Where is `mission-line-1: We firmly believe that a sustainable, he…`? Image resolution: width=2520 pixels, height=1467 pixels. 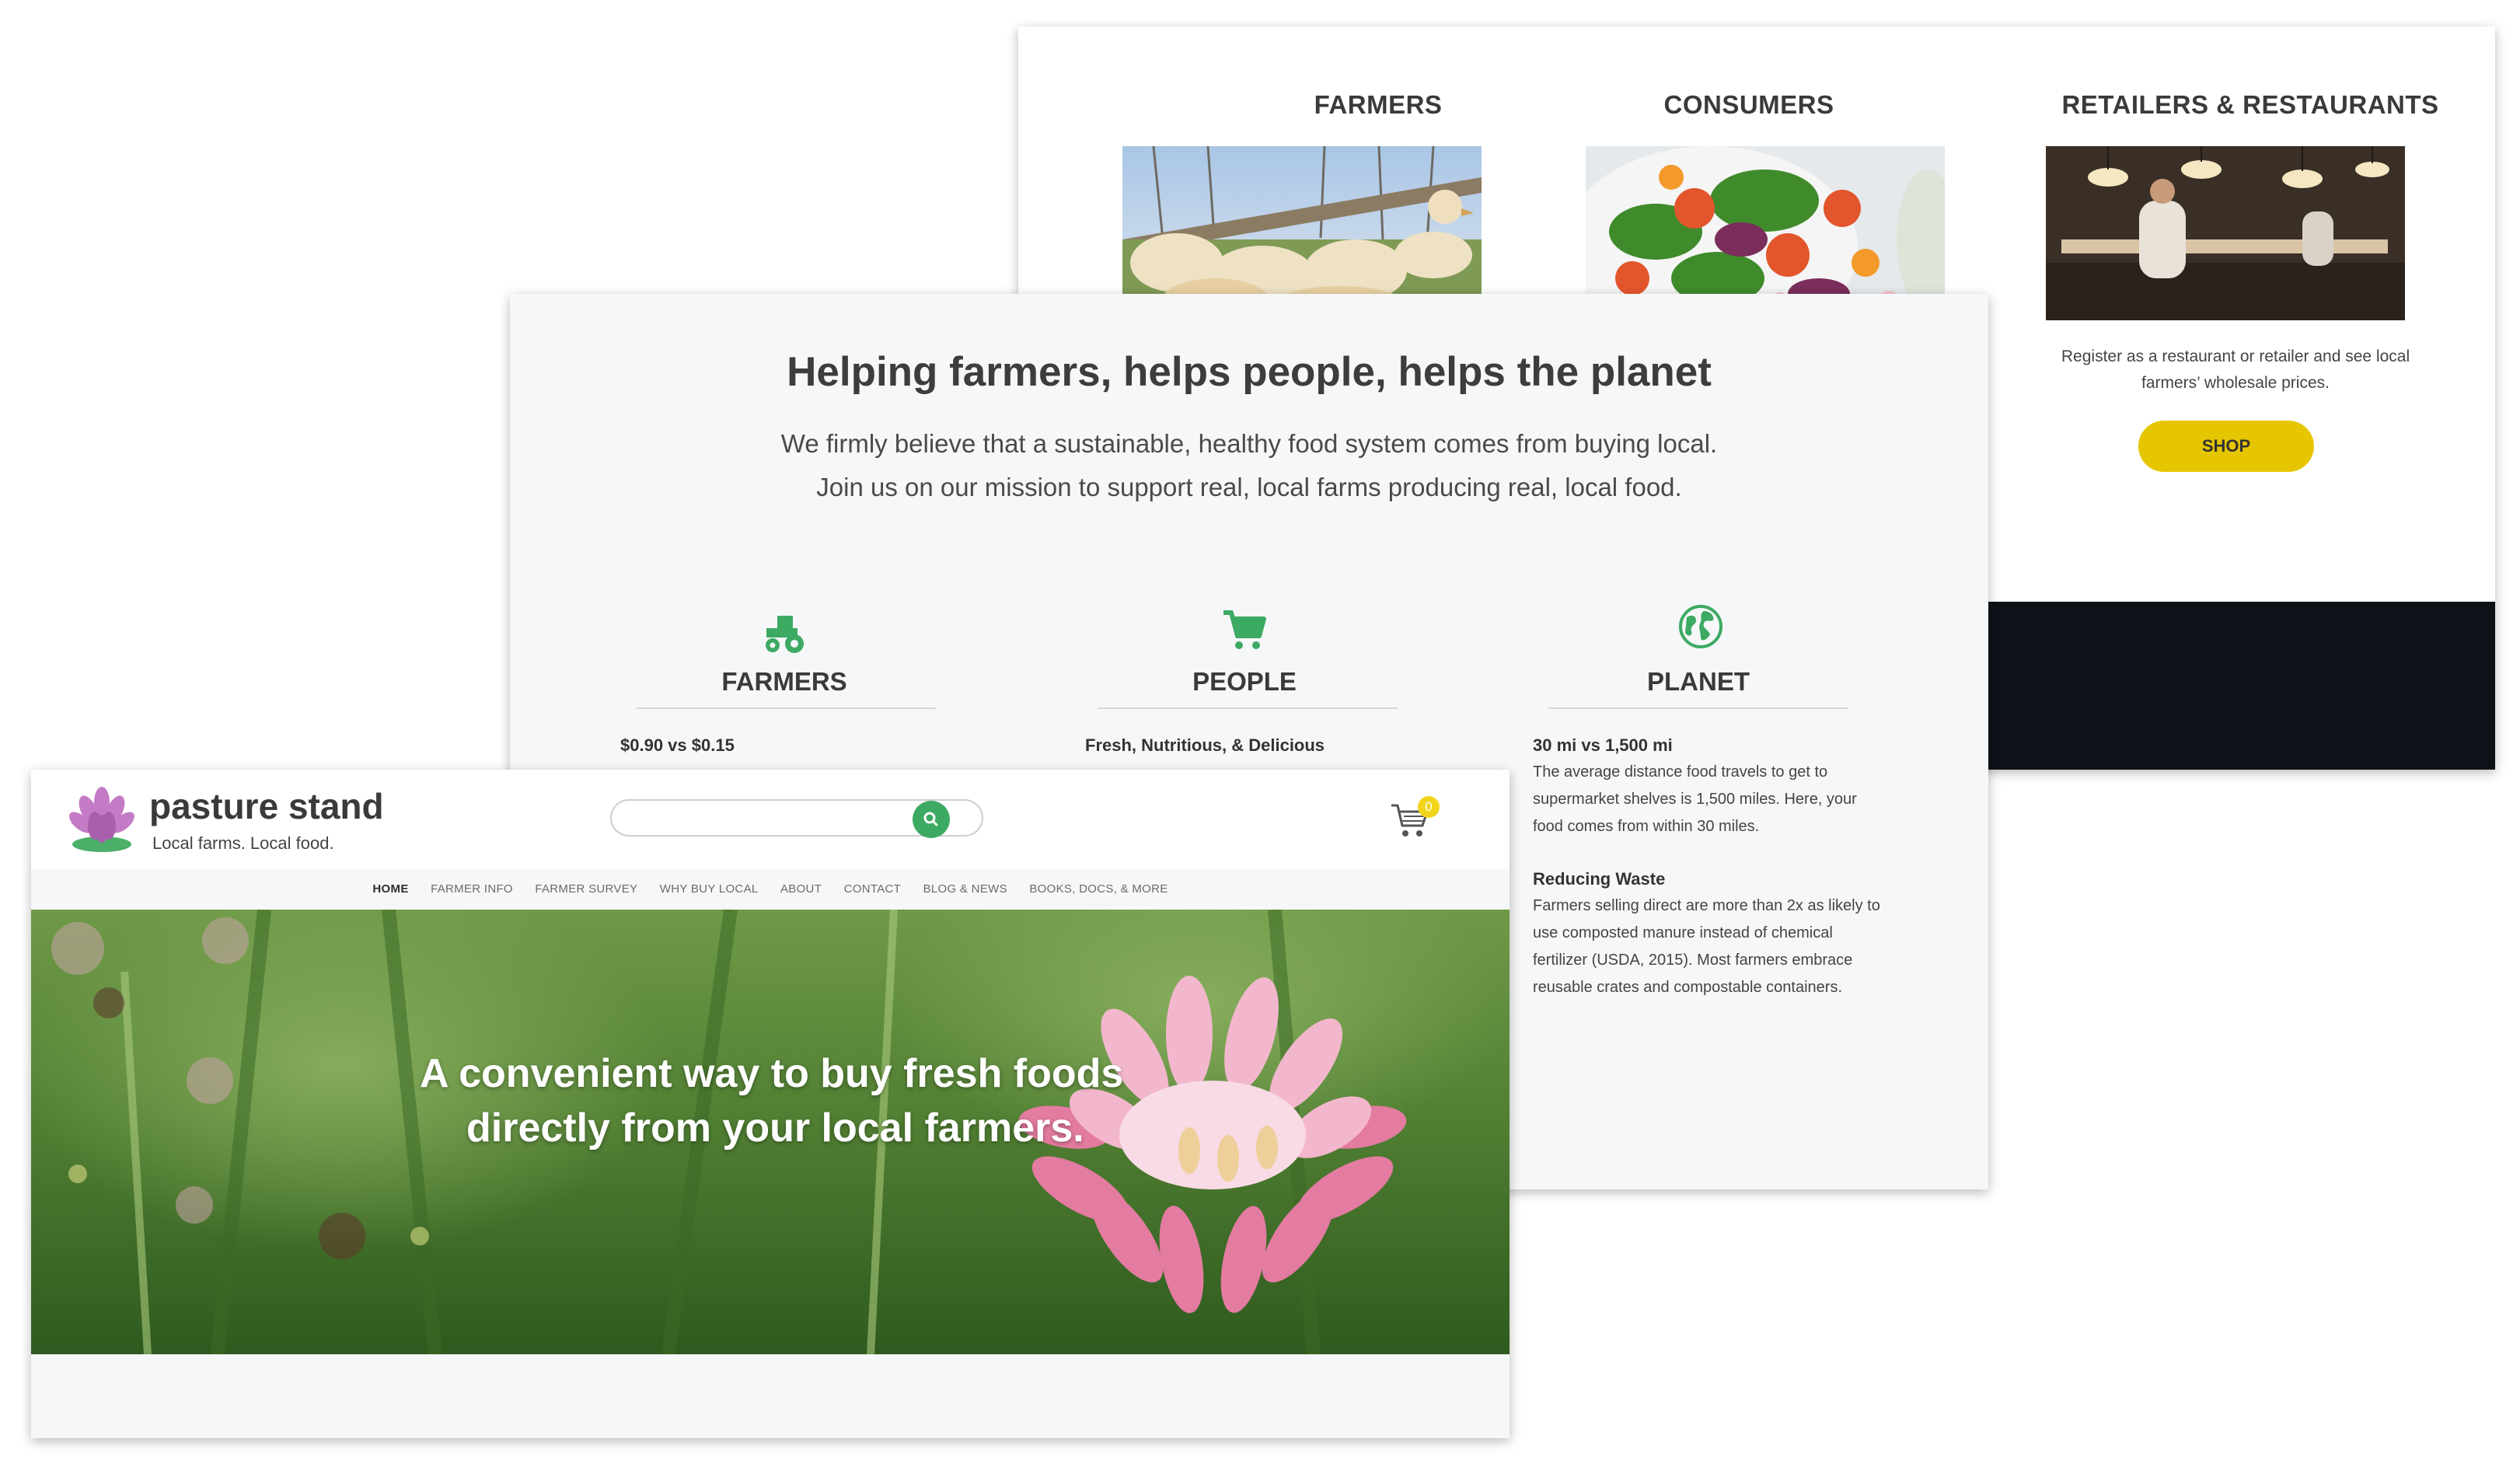 mission-line-1: We firmly believe that a sustainable, he… is located at coordinates (1249, 444).